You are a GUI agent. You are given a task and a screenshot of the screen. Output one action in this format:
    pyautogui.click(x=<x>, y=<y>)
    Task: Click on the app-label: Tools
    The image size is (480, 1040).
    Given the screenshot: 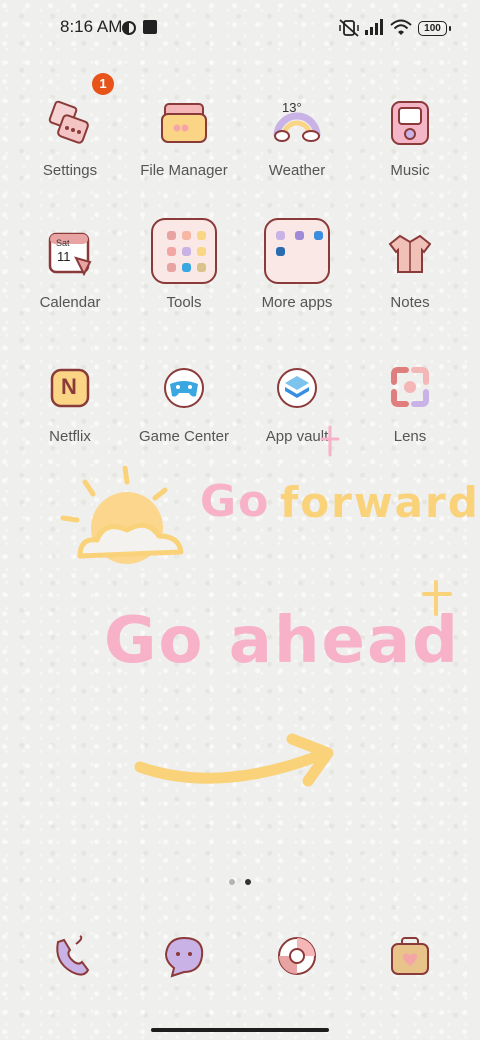 What is the action you would take?
    pyautogui.click(x=184, y=302)
    